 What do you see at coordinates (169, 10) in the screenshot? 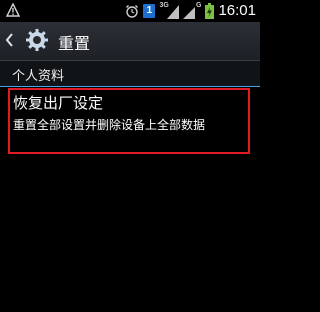
I see `signal-3g-icon: 3G` at bounding box center [169, 10].